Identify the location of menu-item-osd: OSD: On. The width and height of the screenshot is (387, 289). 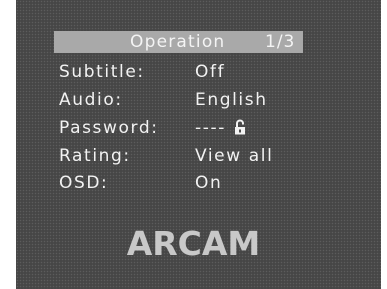
(198, 184).